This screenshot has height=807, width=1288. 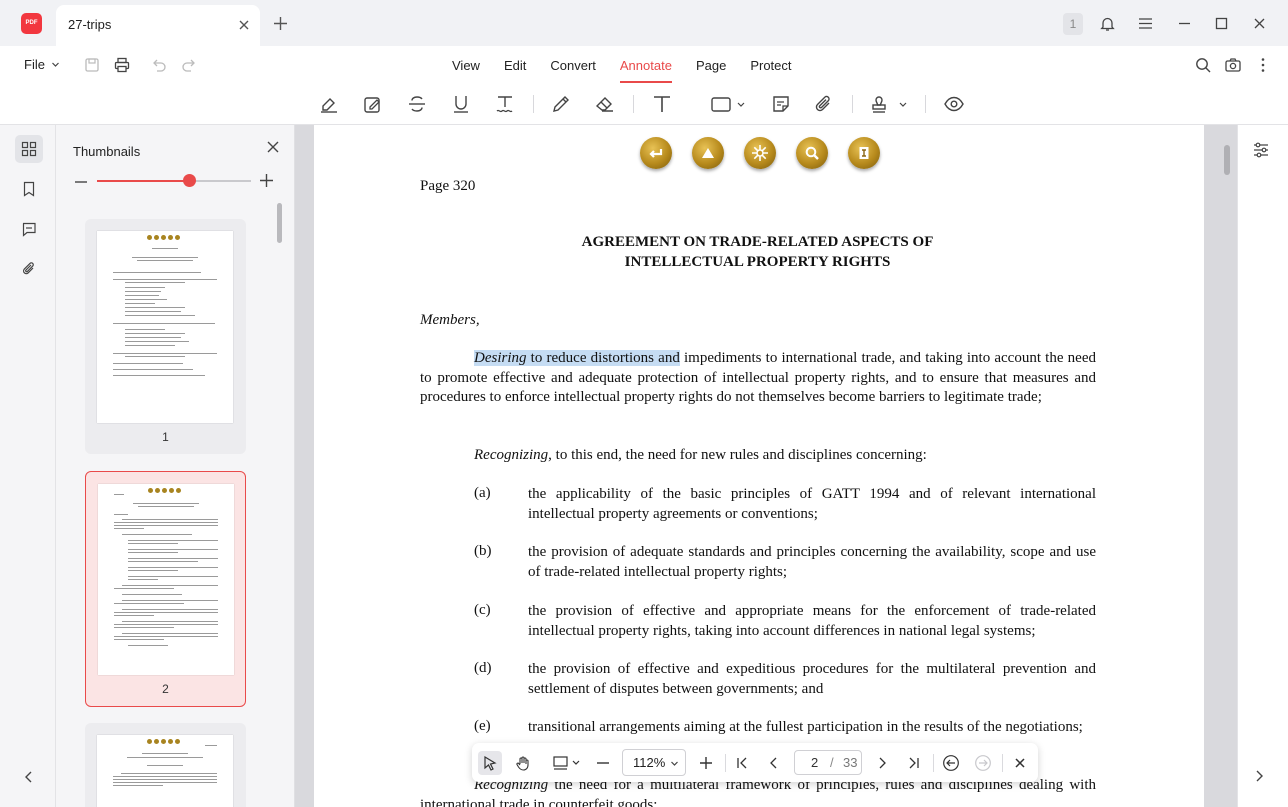 I want to click on thumbnail-zoom-out-icon, so click(x=81, y=182).